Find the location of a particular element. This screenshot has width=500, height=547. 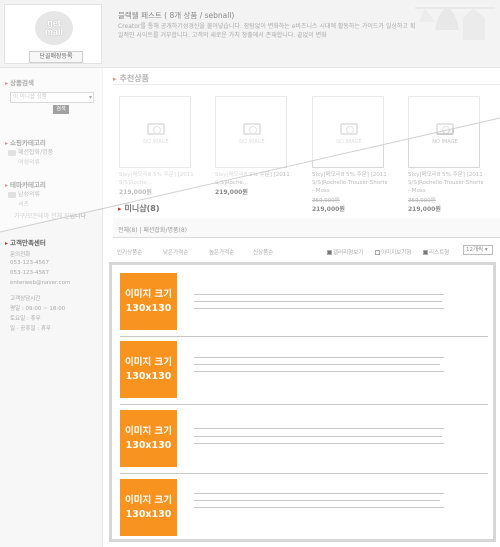

view-gallery-label: 갤러리형보기 is located at coordinates (348, 253).